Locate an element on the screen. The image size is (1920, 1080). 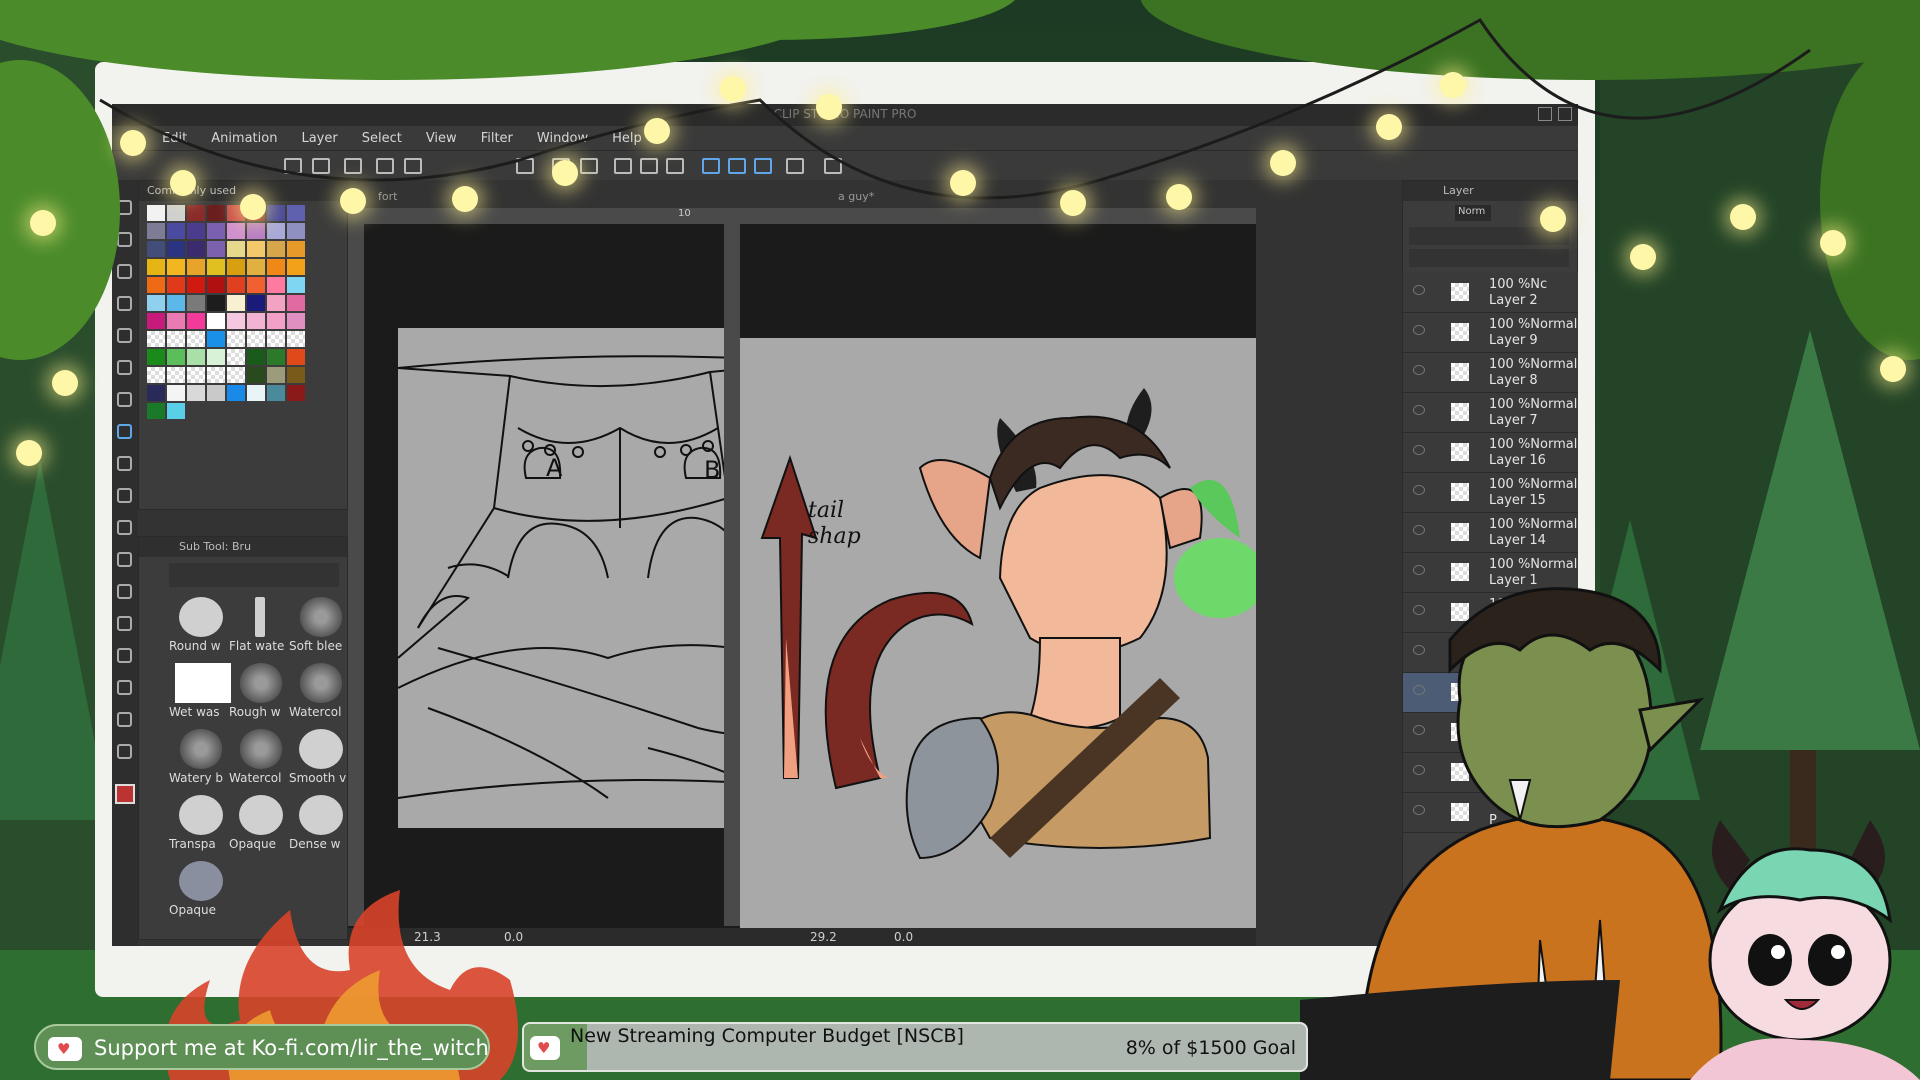
kofi-banner: ♥ Support me at Ko-fi.com/lir_the_witch is located at coordinates (262, 1047).